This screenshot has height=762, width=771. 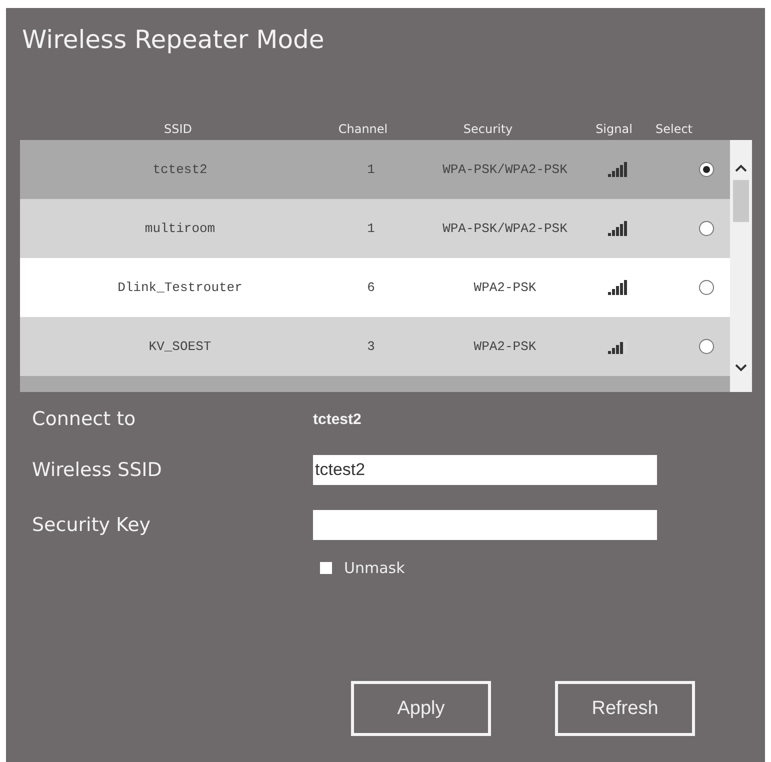 I want to click on channel-cell: 3, so click(x=371, y=346).